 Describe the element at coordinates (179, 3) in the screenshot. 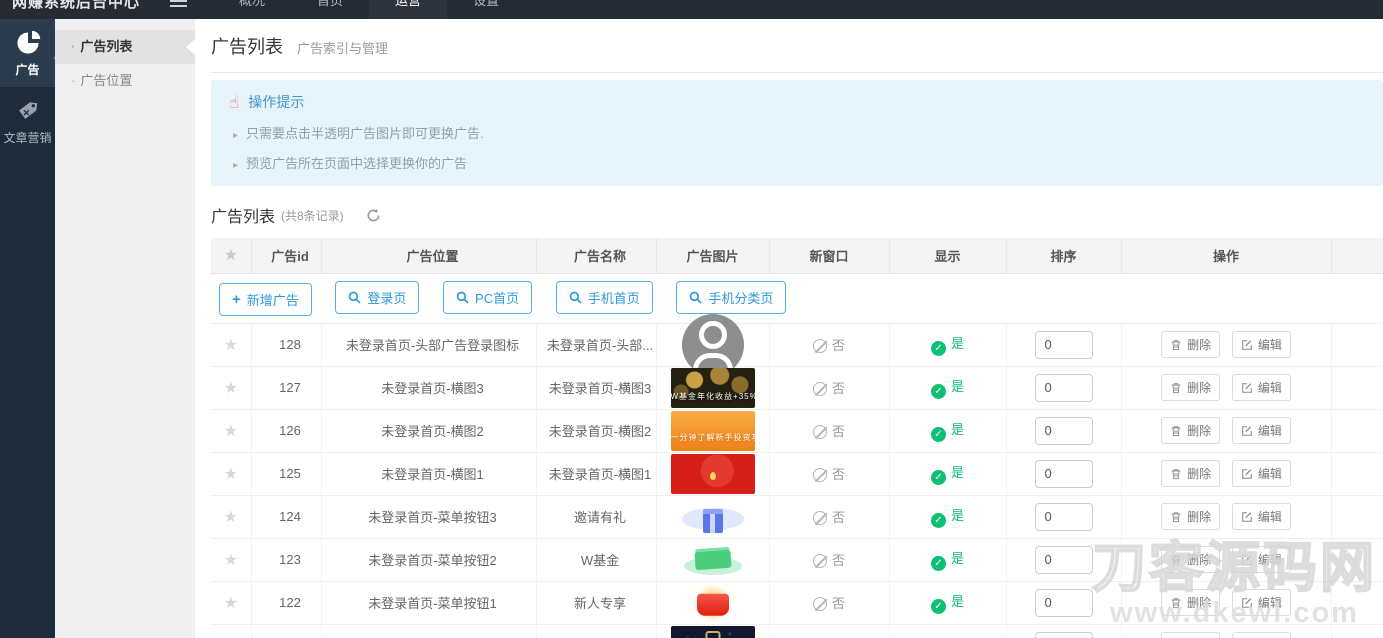

I see `menu-toggle-icon` at that location.